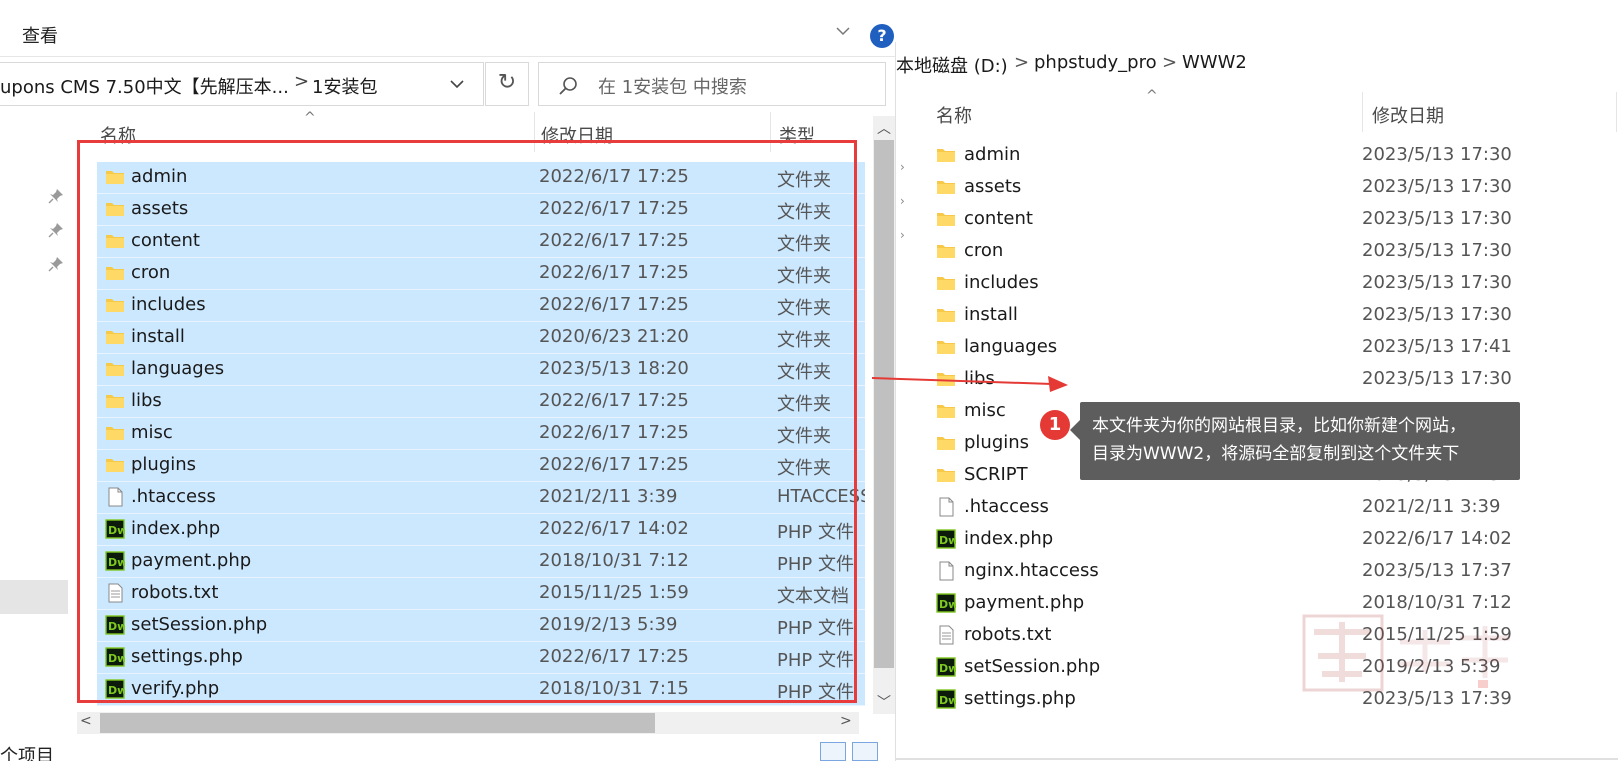  What do you see at coordinates (1408, 115) in the screenshot?
I see `column-header-modified: 修改日期` at bounding box center [1408, 115].